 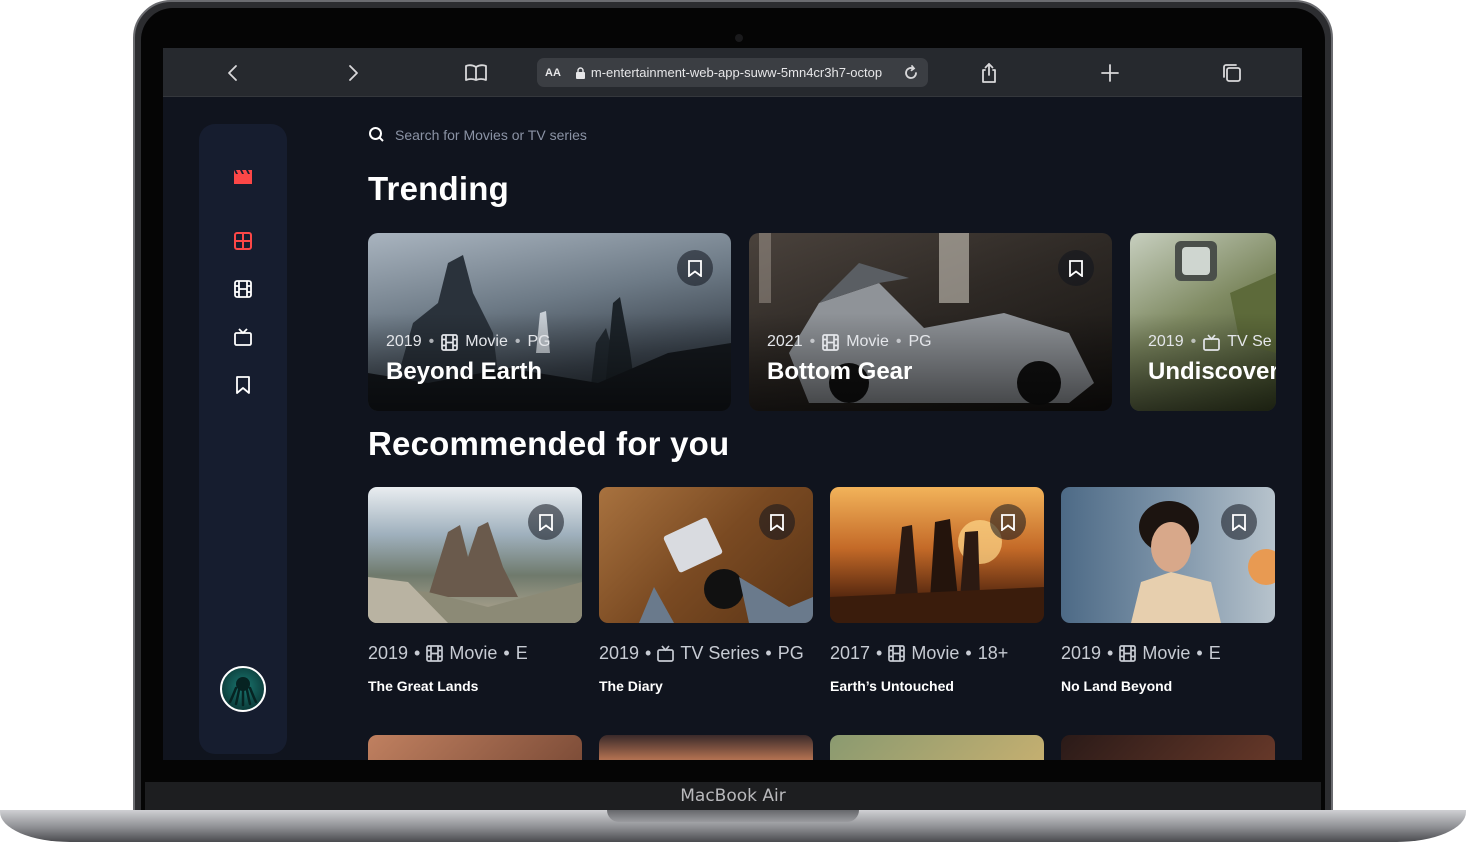 I want to click on nav-tv-icon, so click(x=243, y=337).